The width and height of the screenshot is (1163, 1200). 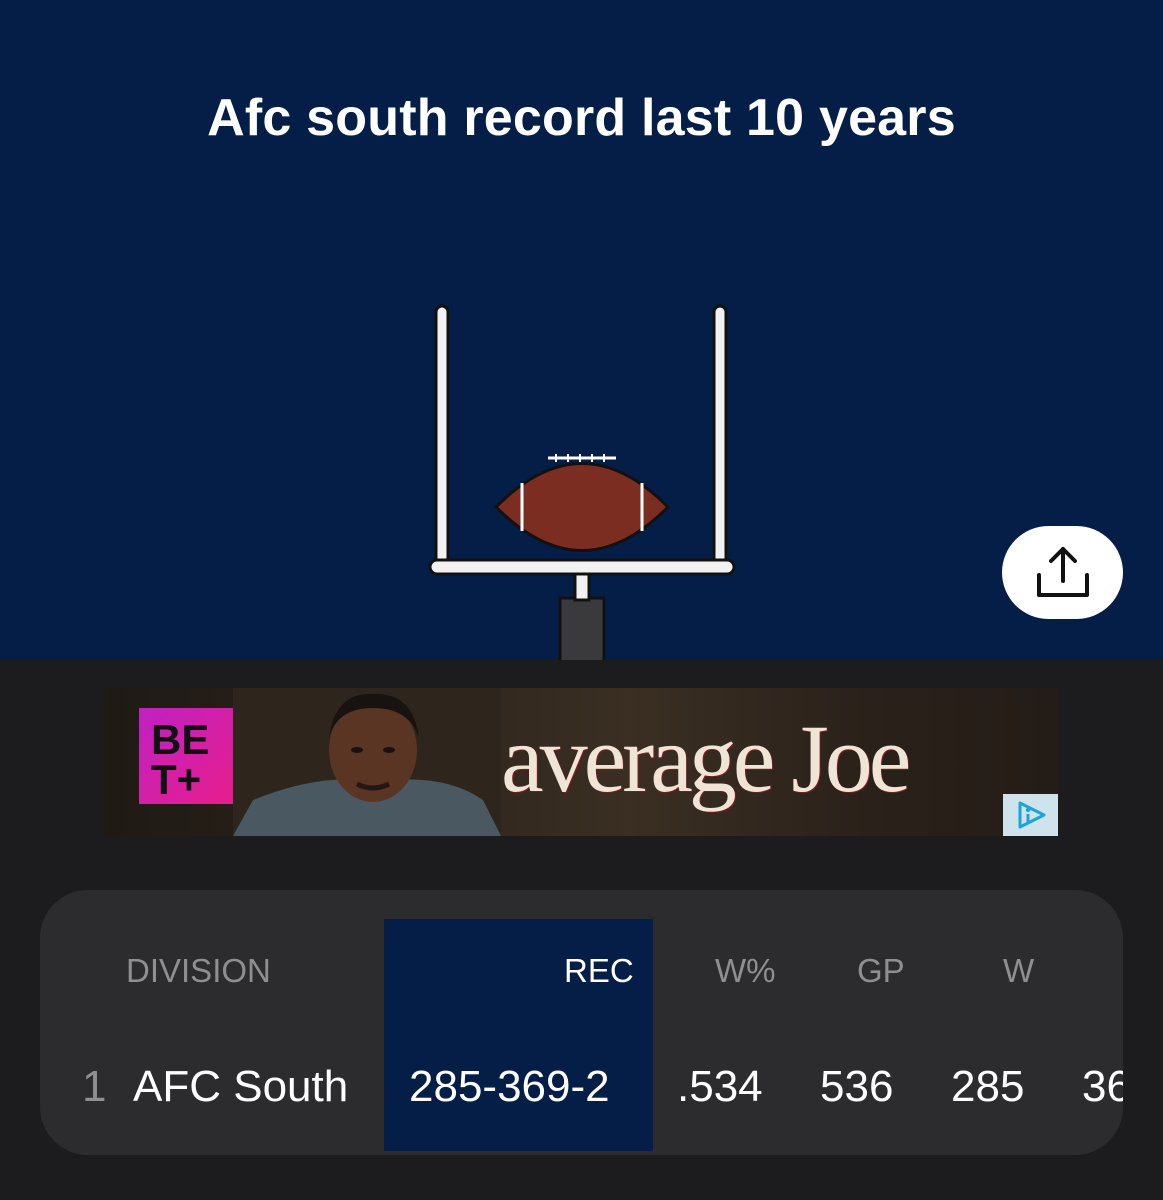 What do you see at coordinates (720, 1086) in the screenshot?
I see `row-win-pct: .534` at bounding box center [720, 1086].